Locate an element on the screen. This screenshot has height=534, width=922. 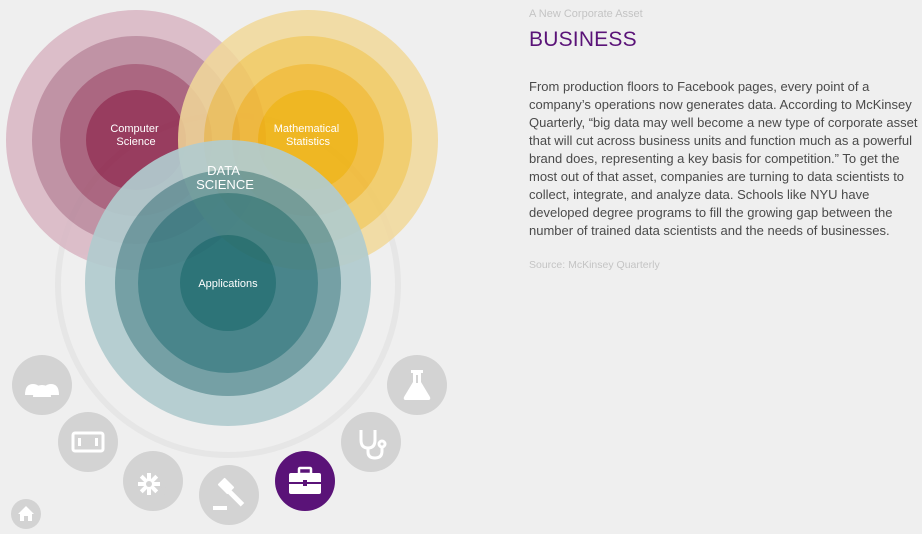
nav-button-technology is located at coordinates (153, 481).